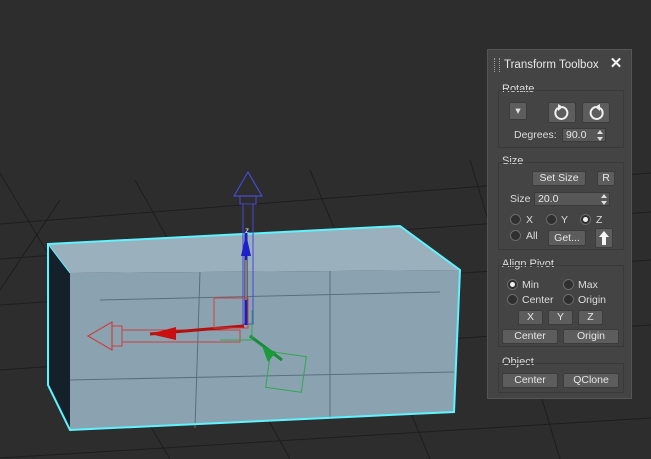 Image resolution: width=651 pixels, height=459 pixels. I want to click on size-up-button, so click(604, 238).